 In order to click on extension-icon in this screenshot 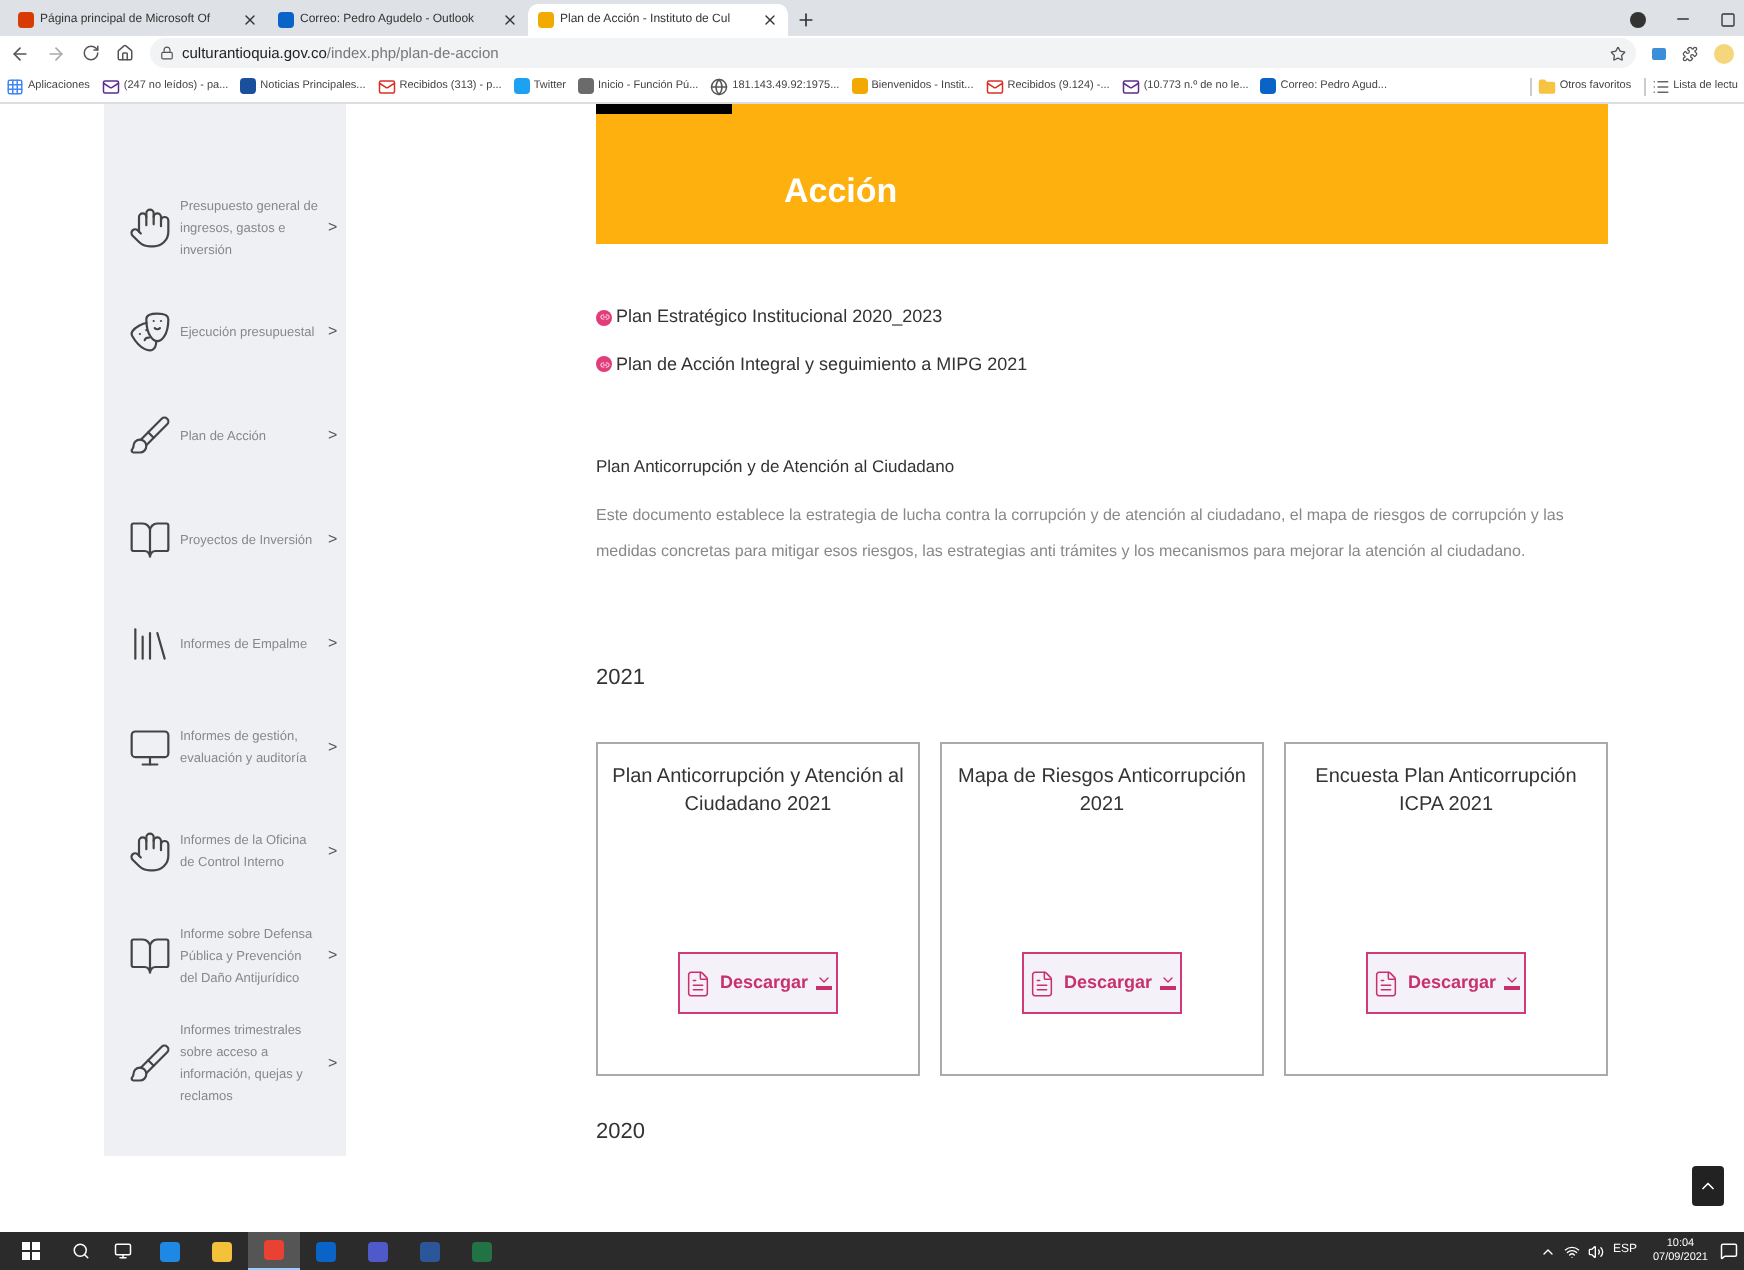, I will do `click(1659, 53)`.